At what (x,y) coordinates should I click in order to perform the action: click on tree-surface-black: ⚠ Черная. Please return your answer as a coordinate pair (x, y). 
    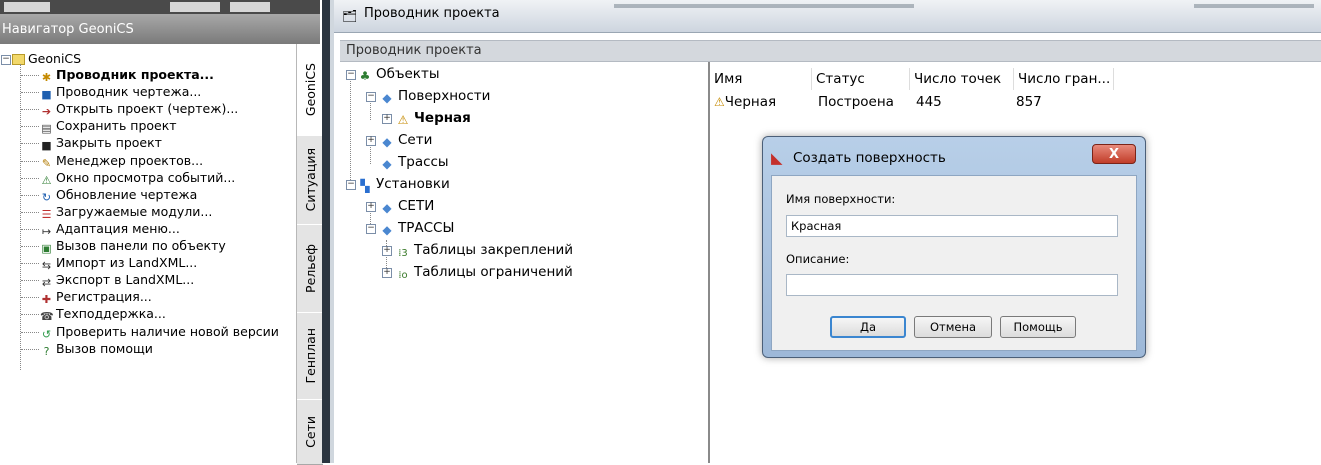
    Looking at the image, I should click on (433, 118).